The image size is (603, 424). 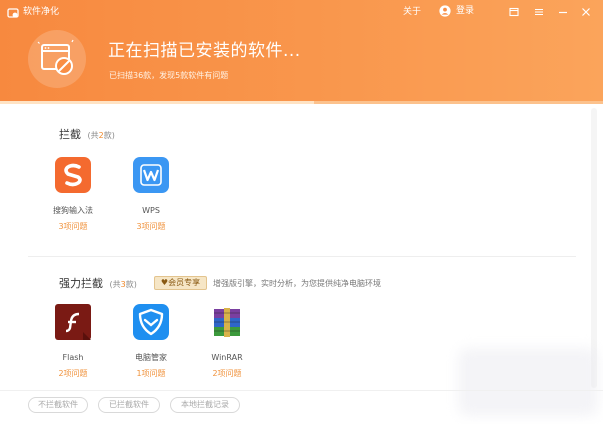 What do you see at coordinates (157, 102) in the screenshot?
I see `scan-progress-bar` at bounding box center [157, 102].